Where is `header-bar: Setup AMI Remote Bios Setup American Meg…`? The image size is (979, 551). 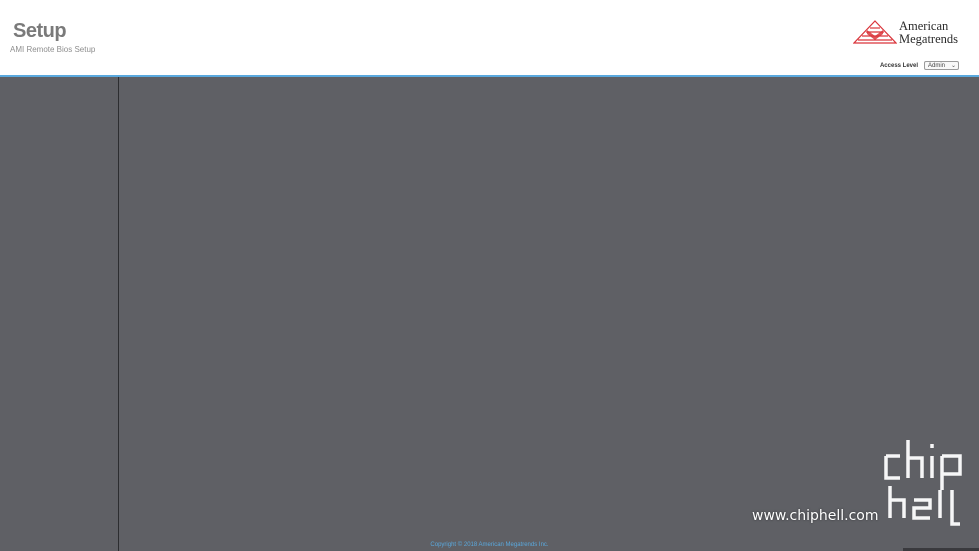 header-bar: Setup AMI Remote Bios Setup American Meg… is located at coordinates (489, 38).